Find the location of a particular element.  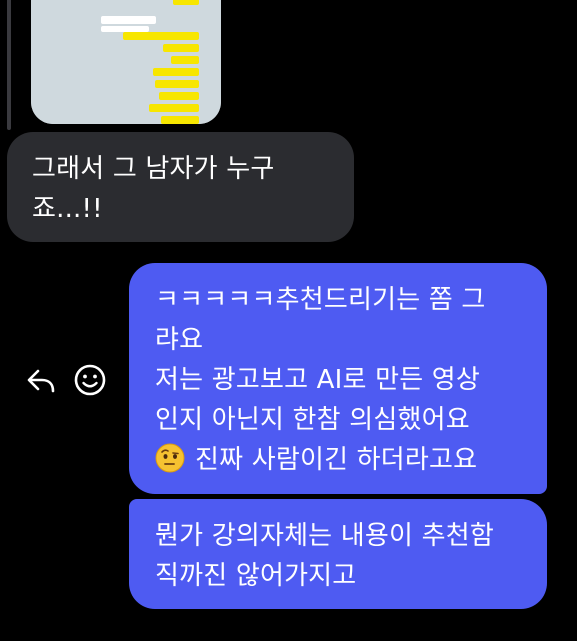

smiley-icon is located at coordinates (90, 380).